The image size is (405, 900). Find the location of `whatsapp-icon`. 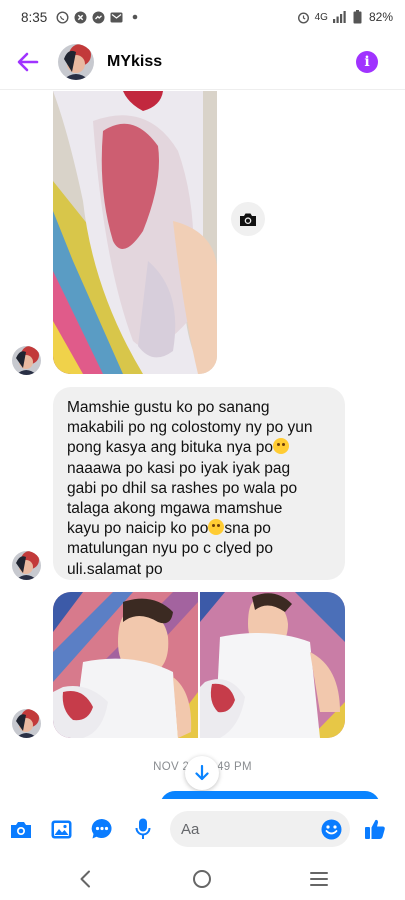

whatsapp-icon is located at coordinates (62, 17).